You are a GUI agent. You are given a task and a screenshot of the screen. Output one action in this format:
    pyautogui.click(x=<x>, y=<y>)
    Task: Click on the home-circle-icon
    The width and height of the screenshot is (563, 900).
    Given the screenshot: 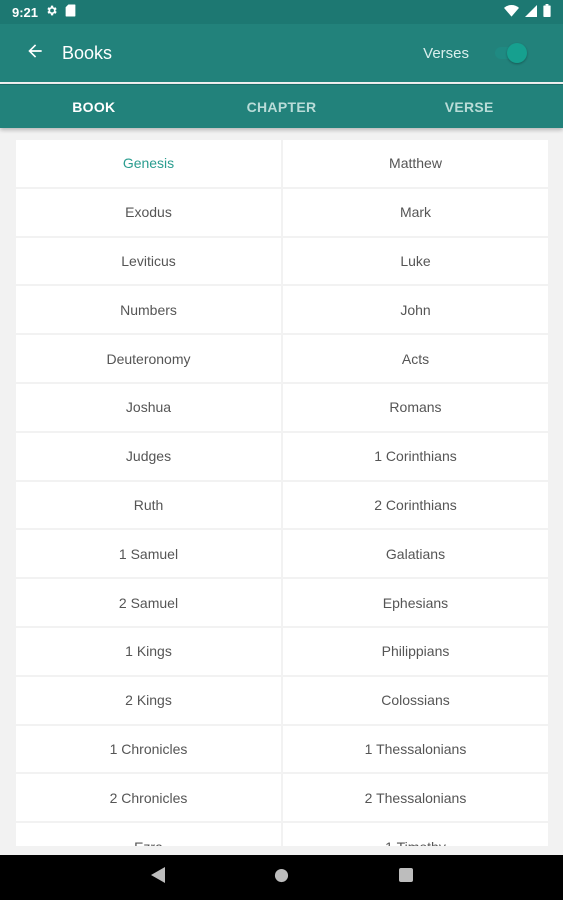 What is the action you would take?
    pyautogui.click(x=281, y=878)
    